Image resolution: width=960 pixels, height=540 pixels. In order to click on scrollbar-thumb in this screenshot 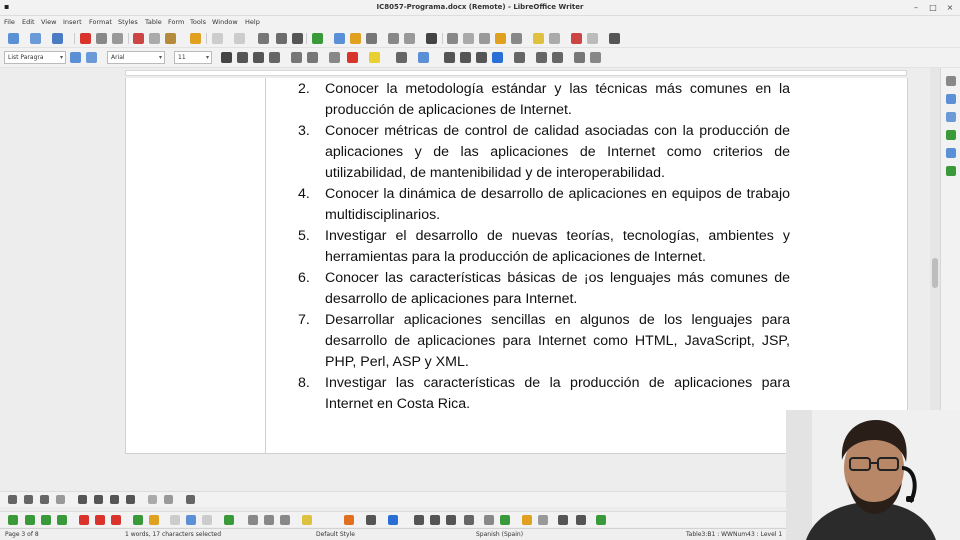, I will do `click(935, 273)`.